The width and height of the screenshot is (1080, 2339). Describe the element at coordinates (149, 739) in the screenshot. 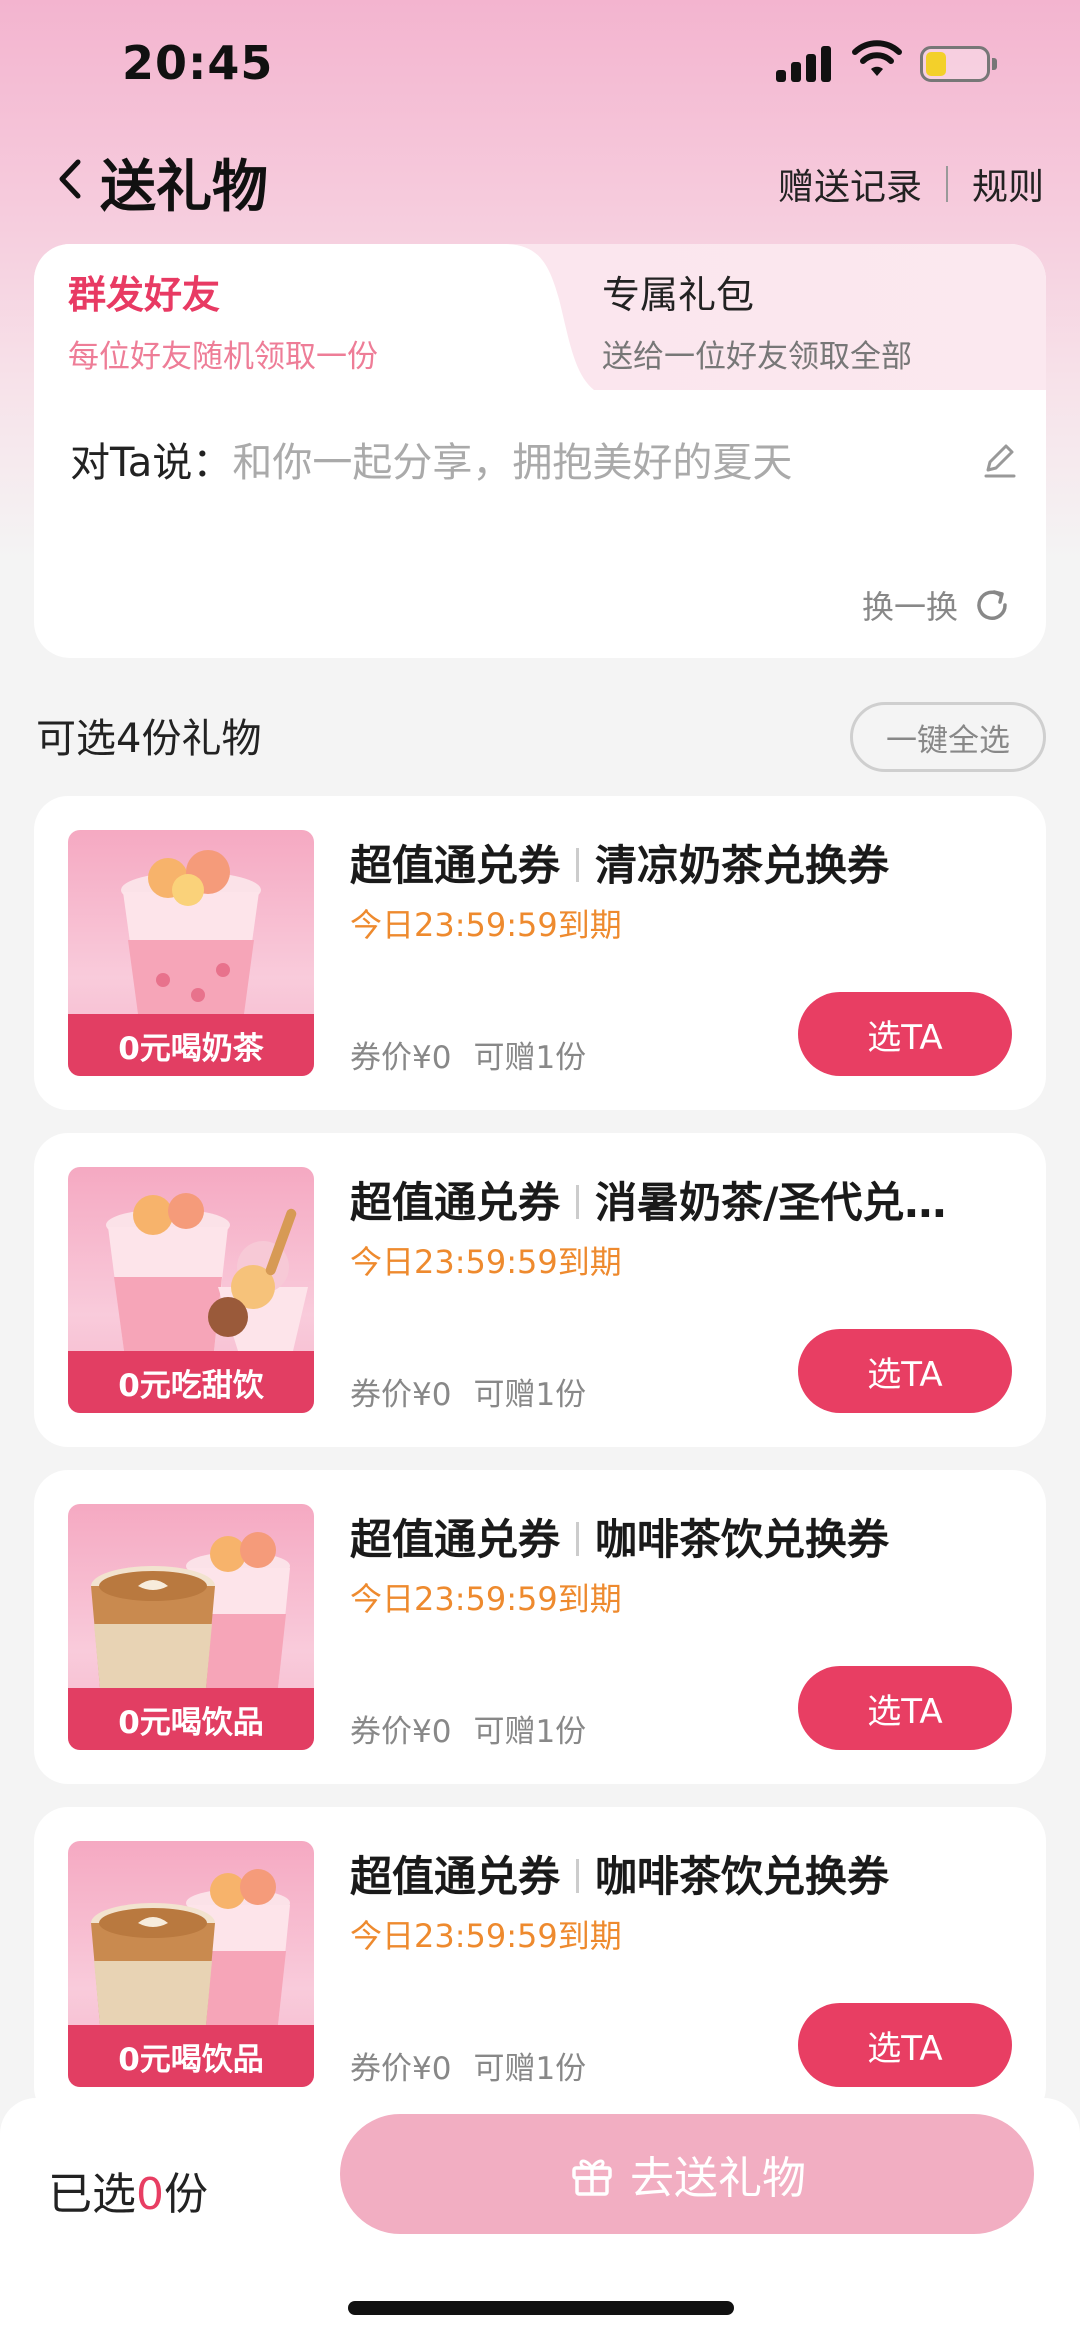

I see `section-title: 可选4份礼物` at that location.